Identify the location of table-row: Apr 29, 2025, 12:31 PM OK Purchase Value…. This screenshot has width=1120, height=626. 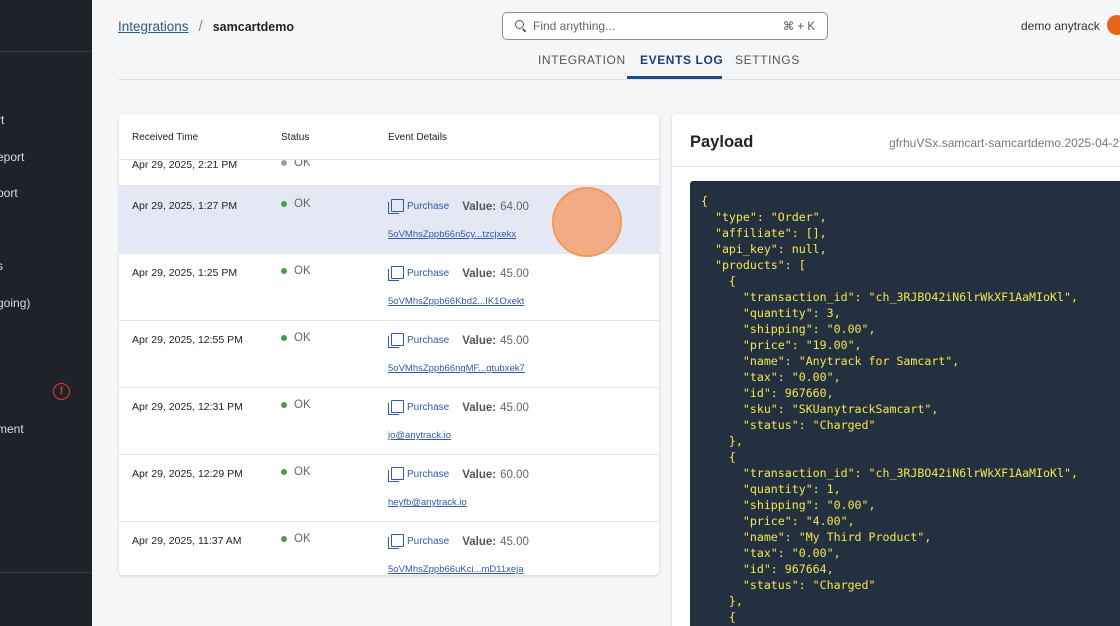
(389, 421).